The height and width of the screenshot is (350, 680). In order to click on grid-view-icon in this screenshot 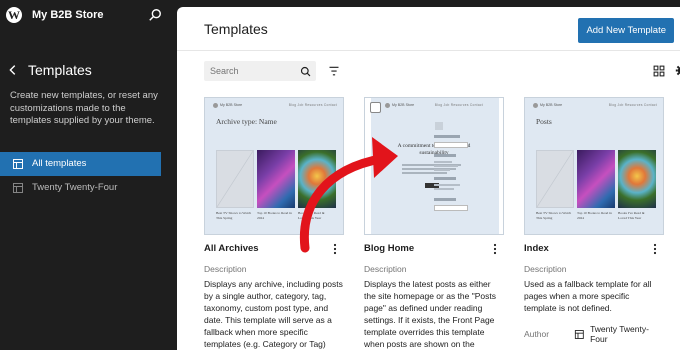, I will do `click(659, 71)`.